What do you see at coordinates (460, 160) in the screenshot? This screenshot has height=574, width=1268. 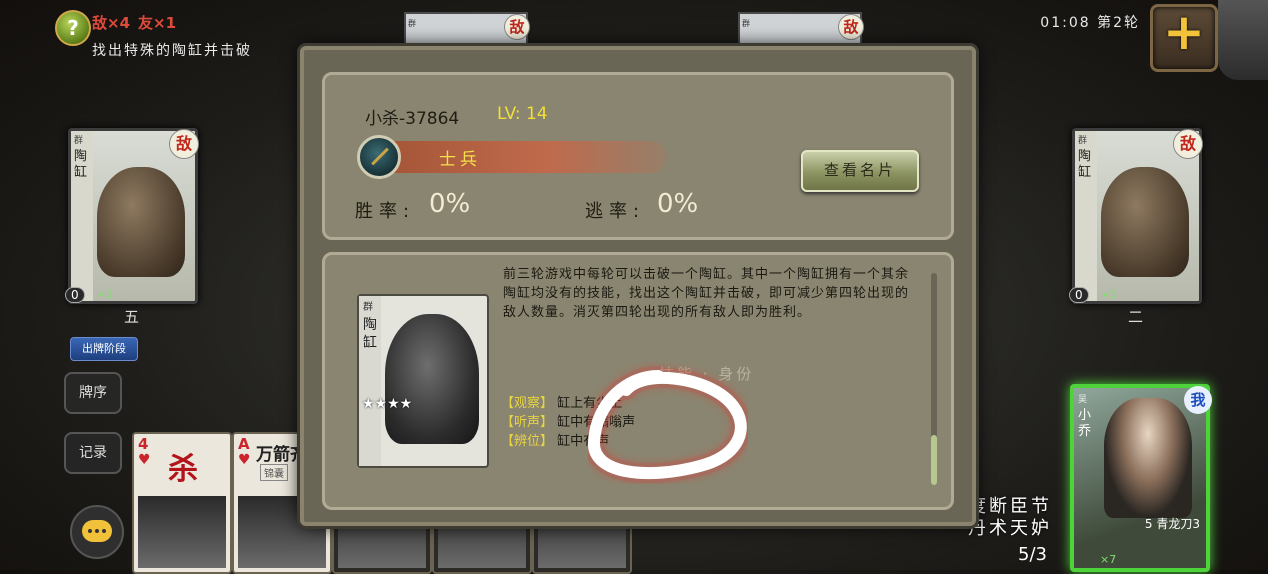 I see `rank-title: 士兵` at bounding box center [460, 160].